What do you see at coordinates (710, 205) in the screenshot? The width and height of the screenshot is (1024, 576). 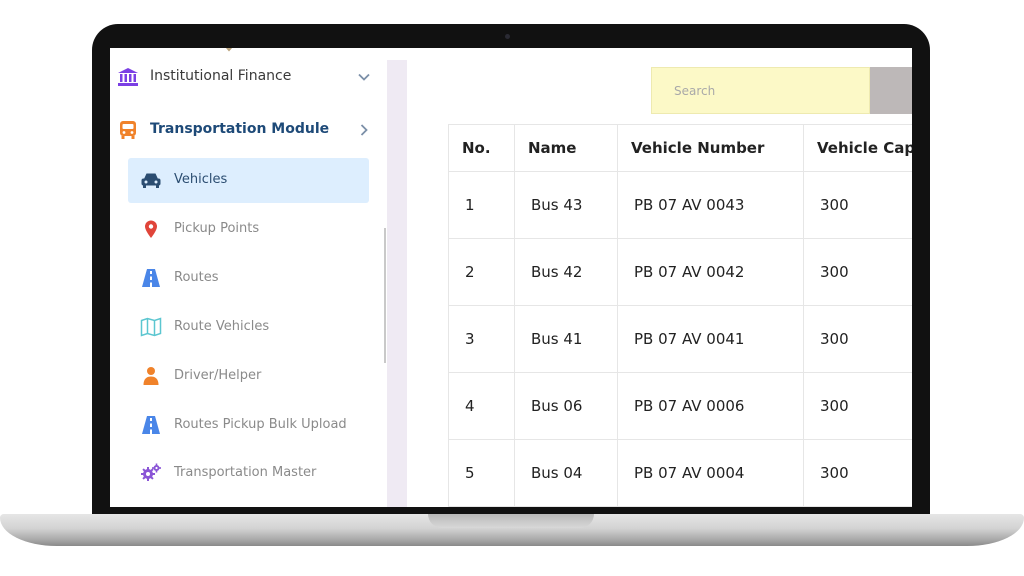 I see `cell-vehicle-number: PB 07 AV 0043` at bounding box center [710, 205].